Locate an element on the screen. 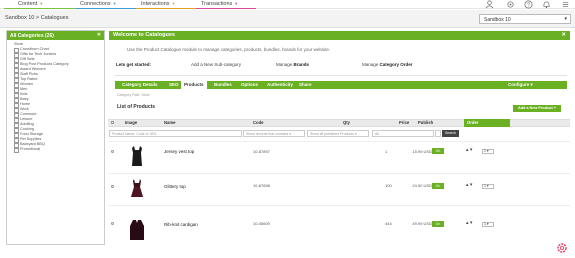 The height and width of the screenshot is (258, 575). column-publish: Publish is located at coordinates (425, 122).